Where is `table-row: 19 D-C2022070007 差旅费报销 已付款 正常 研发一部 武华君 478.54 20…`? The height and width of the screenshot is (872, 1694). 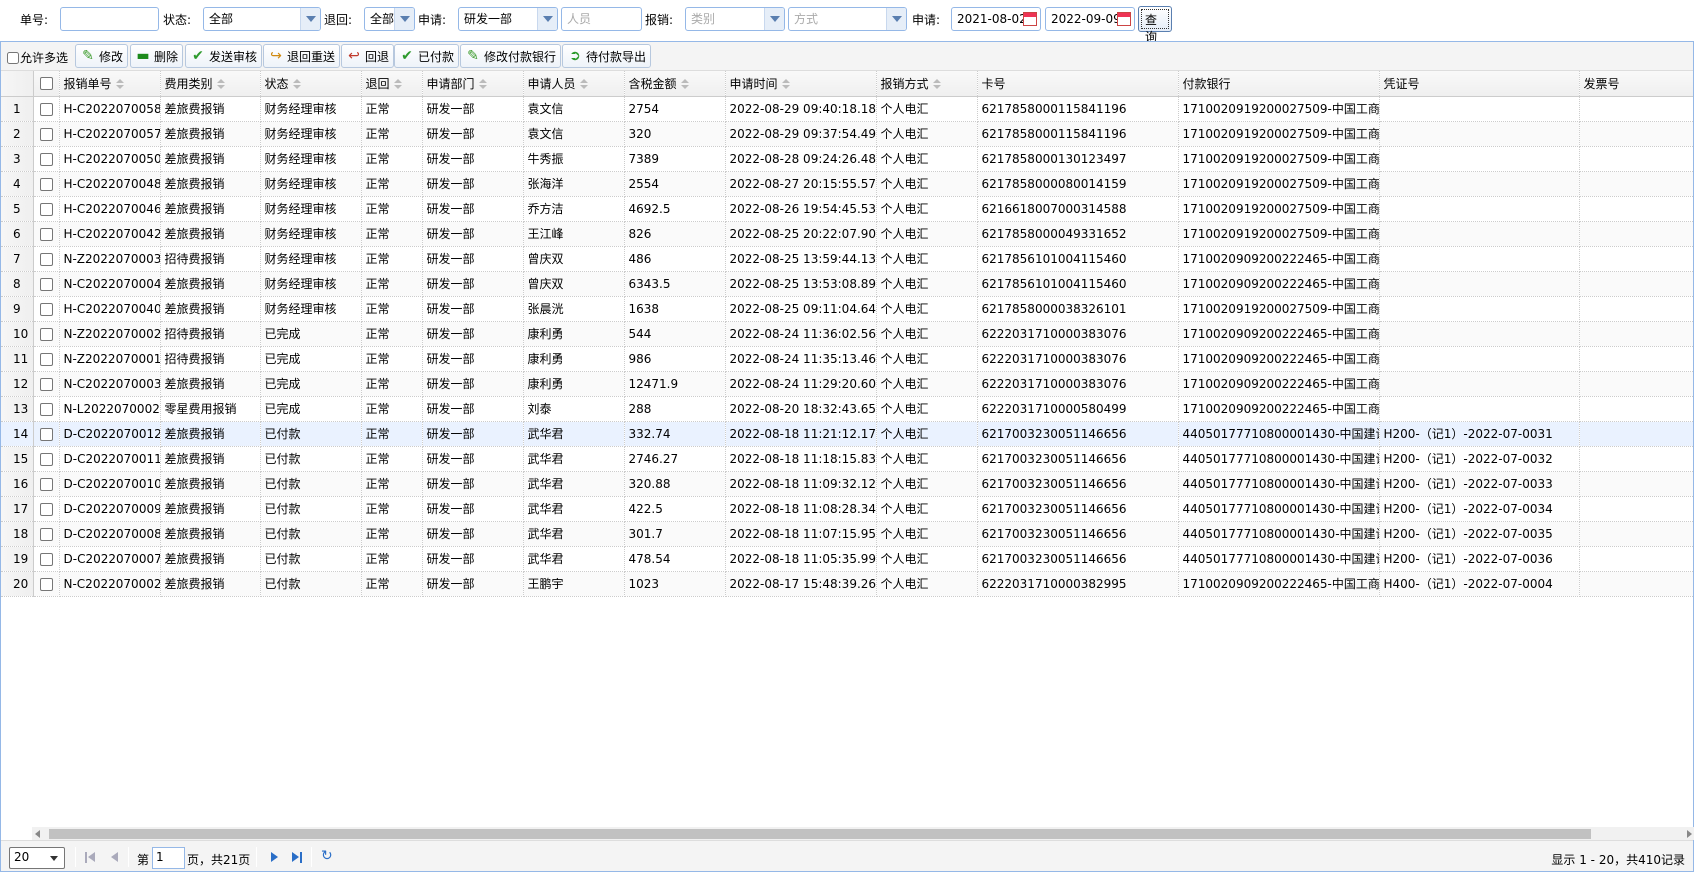 table-row: 19 D-C2022070007 差旅费报销 已付款 正常 研发一部 武华君 478.54 20… is located at coordinates (847, 559).